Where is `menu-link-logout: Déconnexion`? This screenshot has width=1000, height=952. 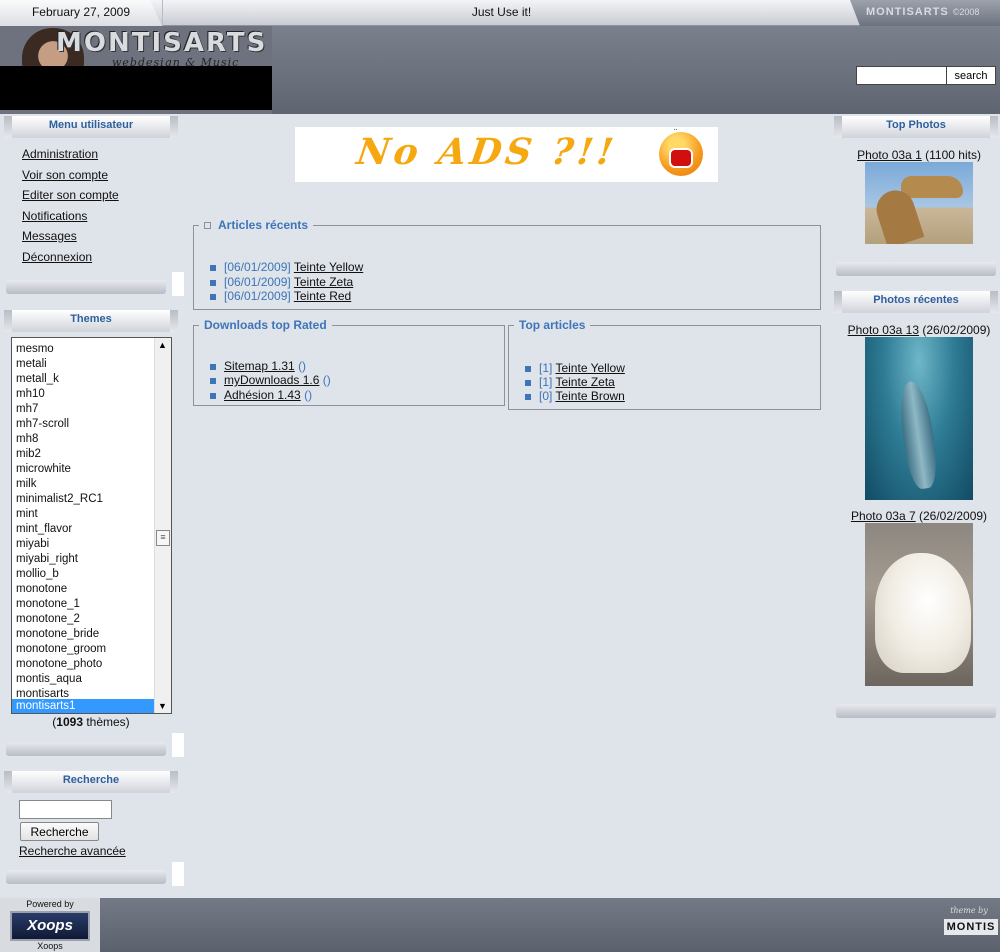
menu-link-logout: Déconnexion is located at coordinates (57, 257).